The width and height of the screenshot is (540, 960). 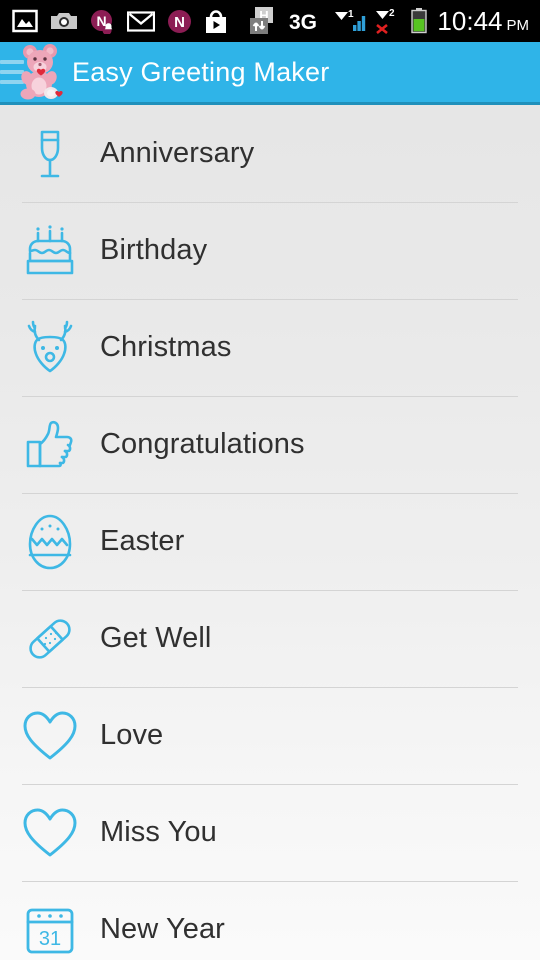 I want to click on list-item-miss-you: Miss You, so click(x=270, y=832).